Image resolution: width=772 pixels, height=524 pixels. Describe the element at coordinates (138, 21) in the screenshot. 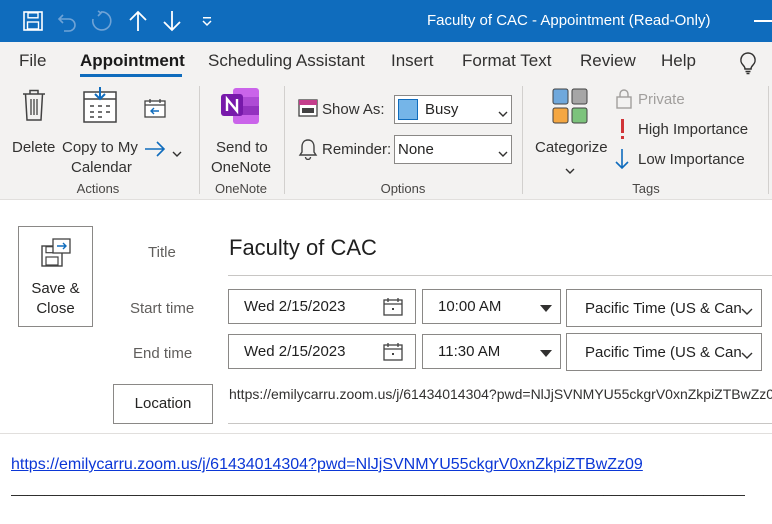

I see `up-arrow-icon` at that location.